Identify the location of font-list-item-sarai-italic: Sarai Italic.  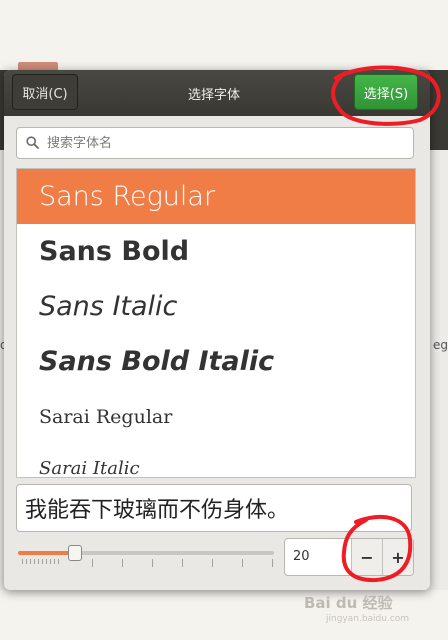
(216, 459).